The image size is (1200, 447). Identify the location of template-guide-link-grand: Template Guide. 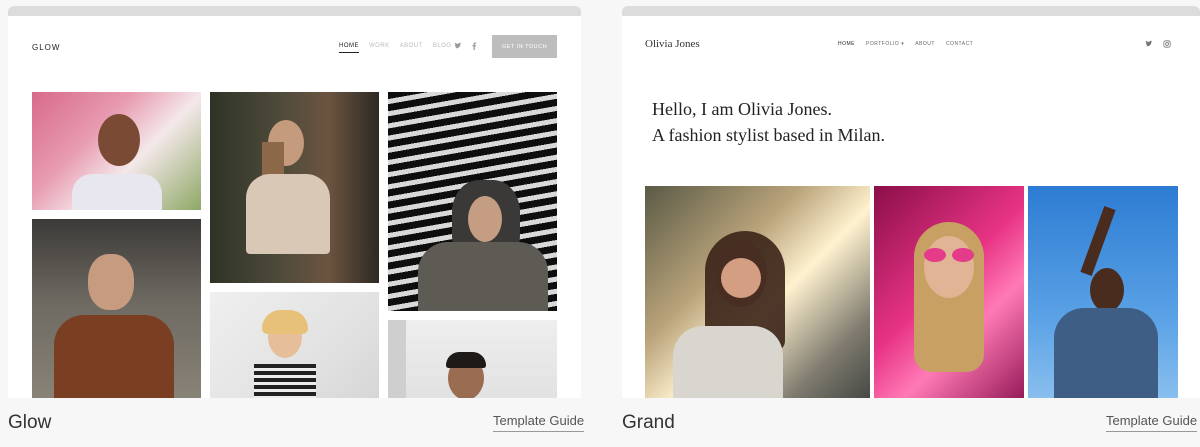
(1152, 422).